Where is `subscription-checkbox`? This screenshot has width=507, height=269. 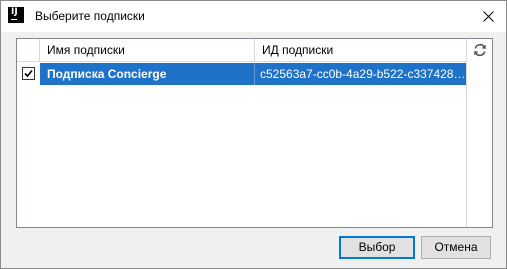
subscription-checkbox is located at coordinates (28, 73).